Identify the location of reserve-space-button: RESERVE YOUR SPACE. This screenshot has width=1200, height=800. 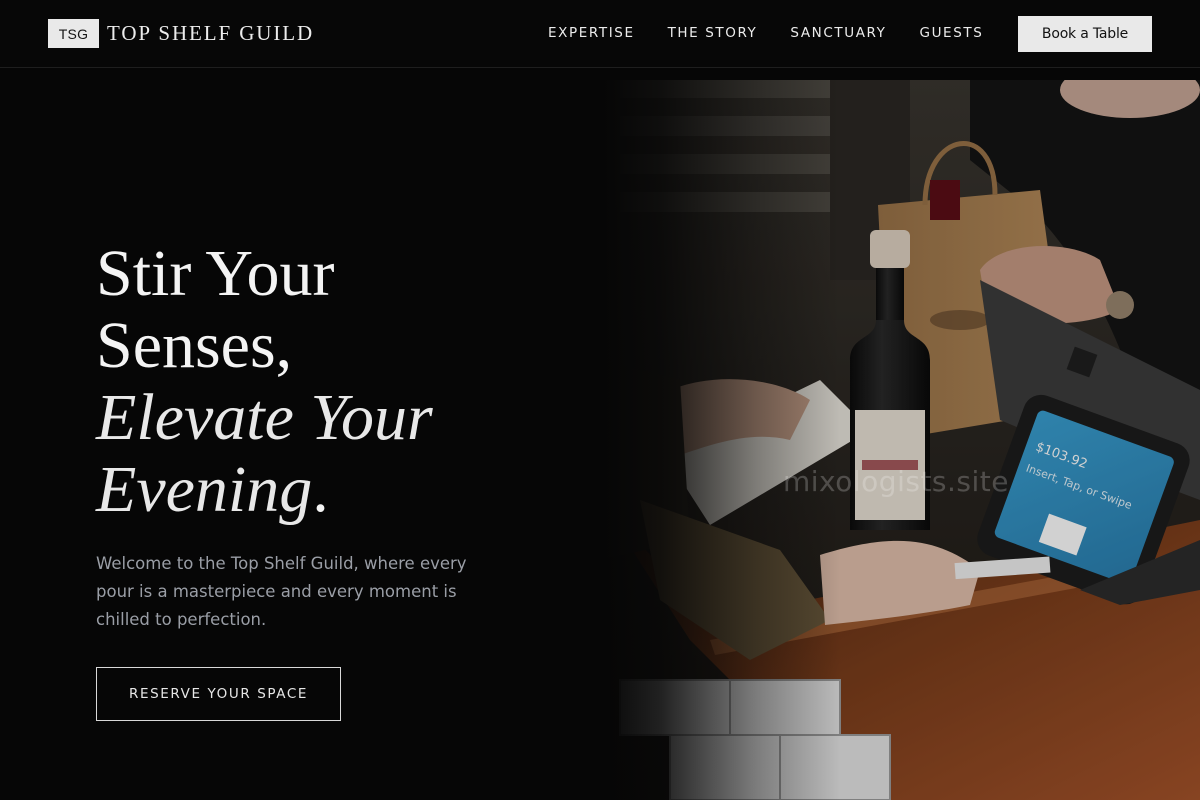
(218, 694).